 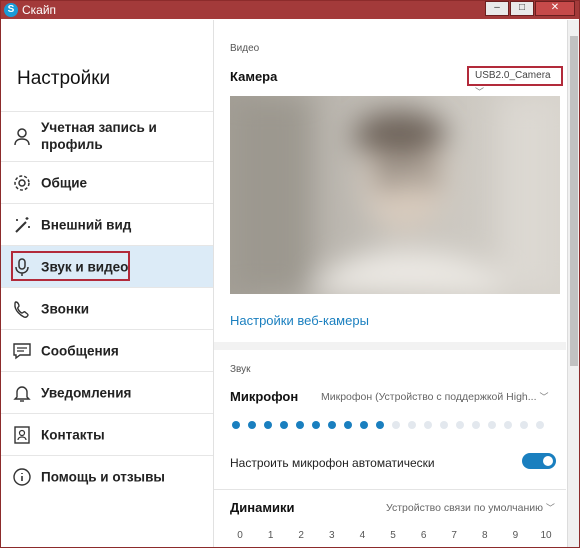 I want to click on microphone-icon, so click(x=22, y=266).